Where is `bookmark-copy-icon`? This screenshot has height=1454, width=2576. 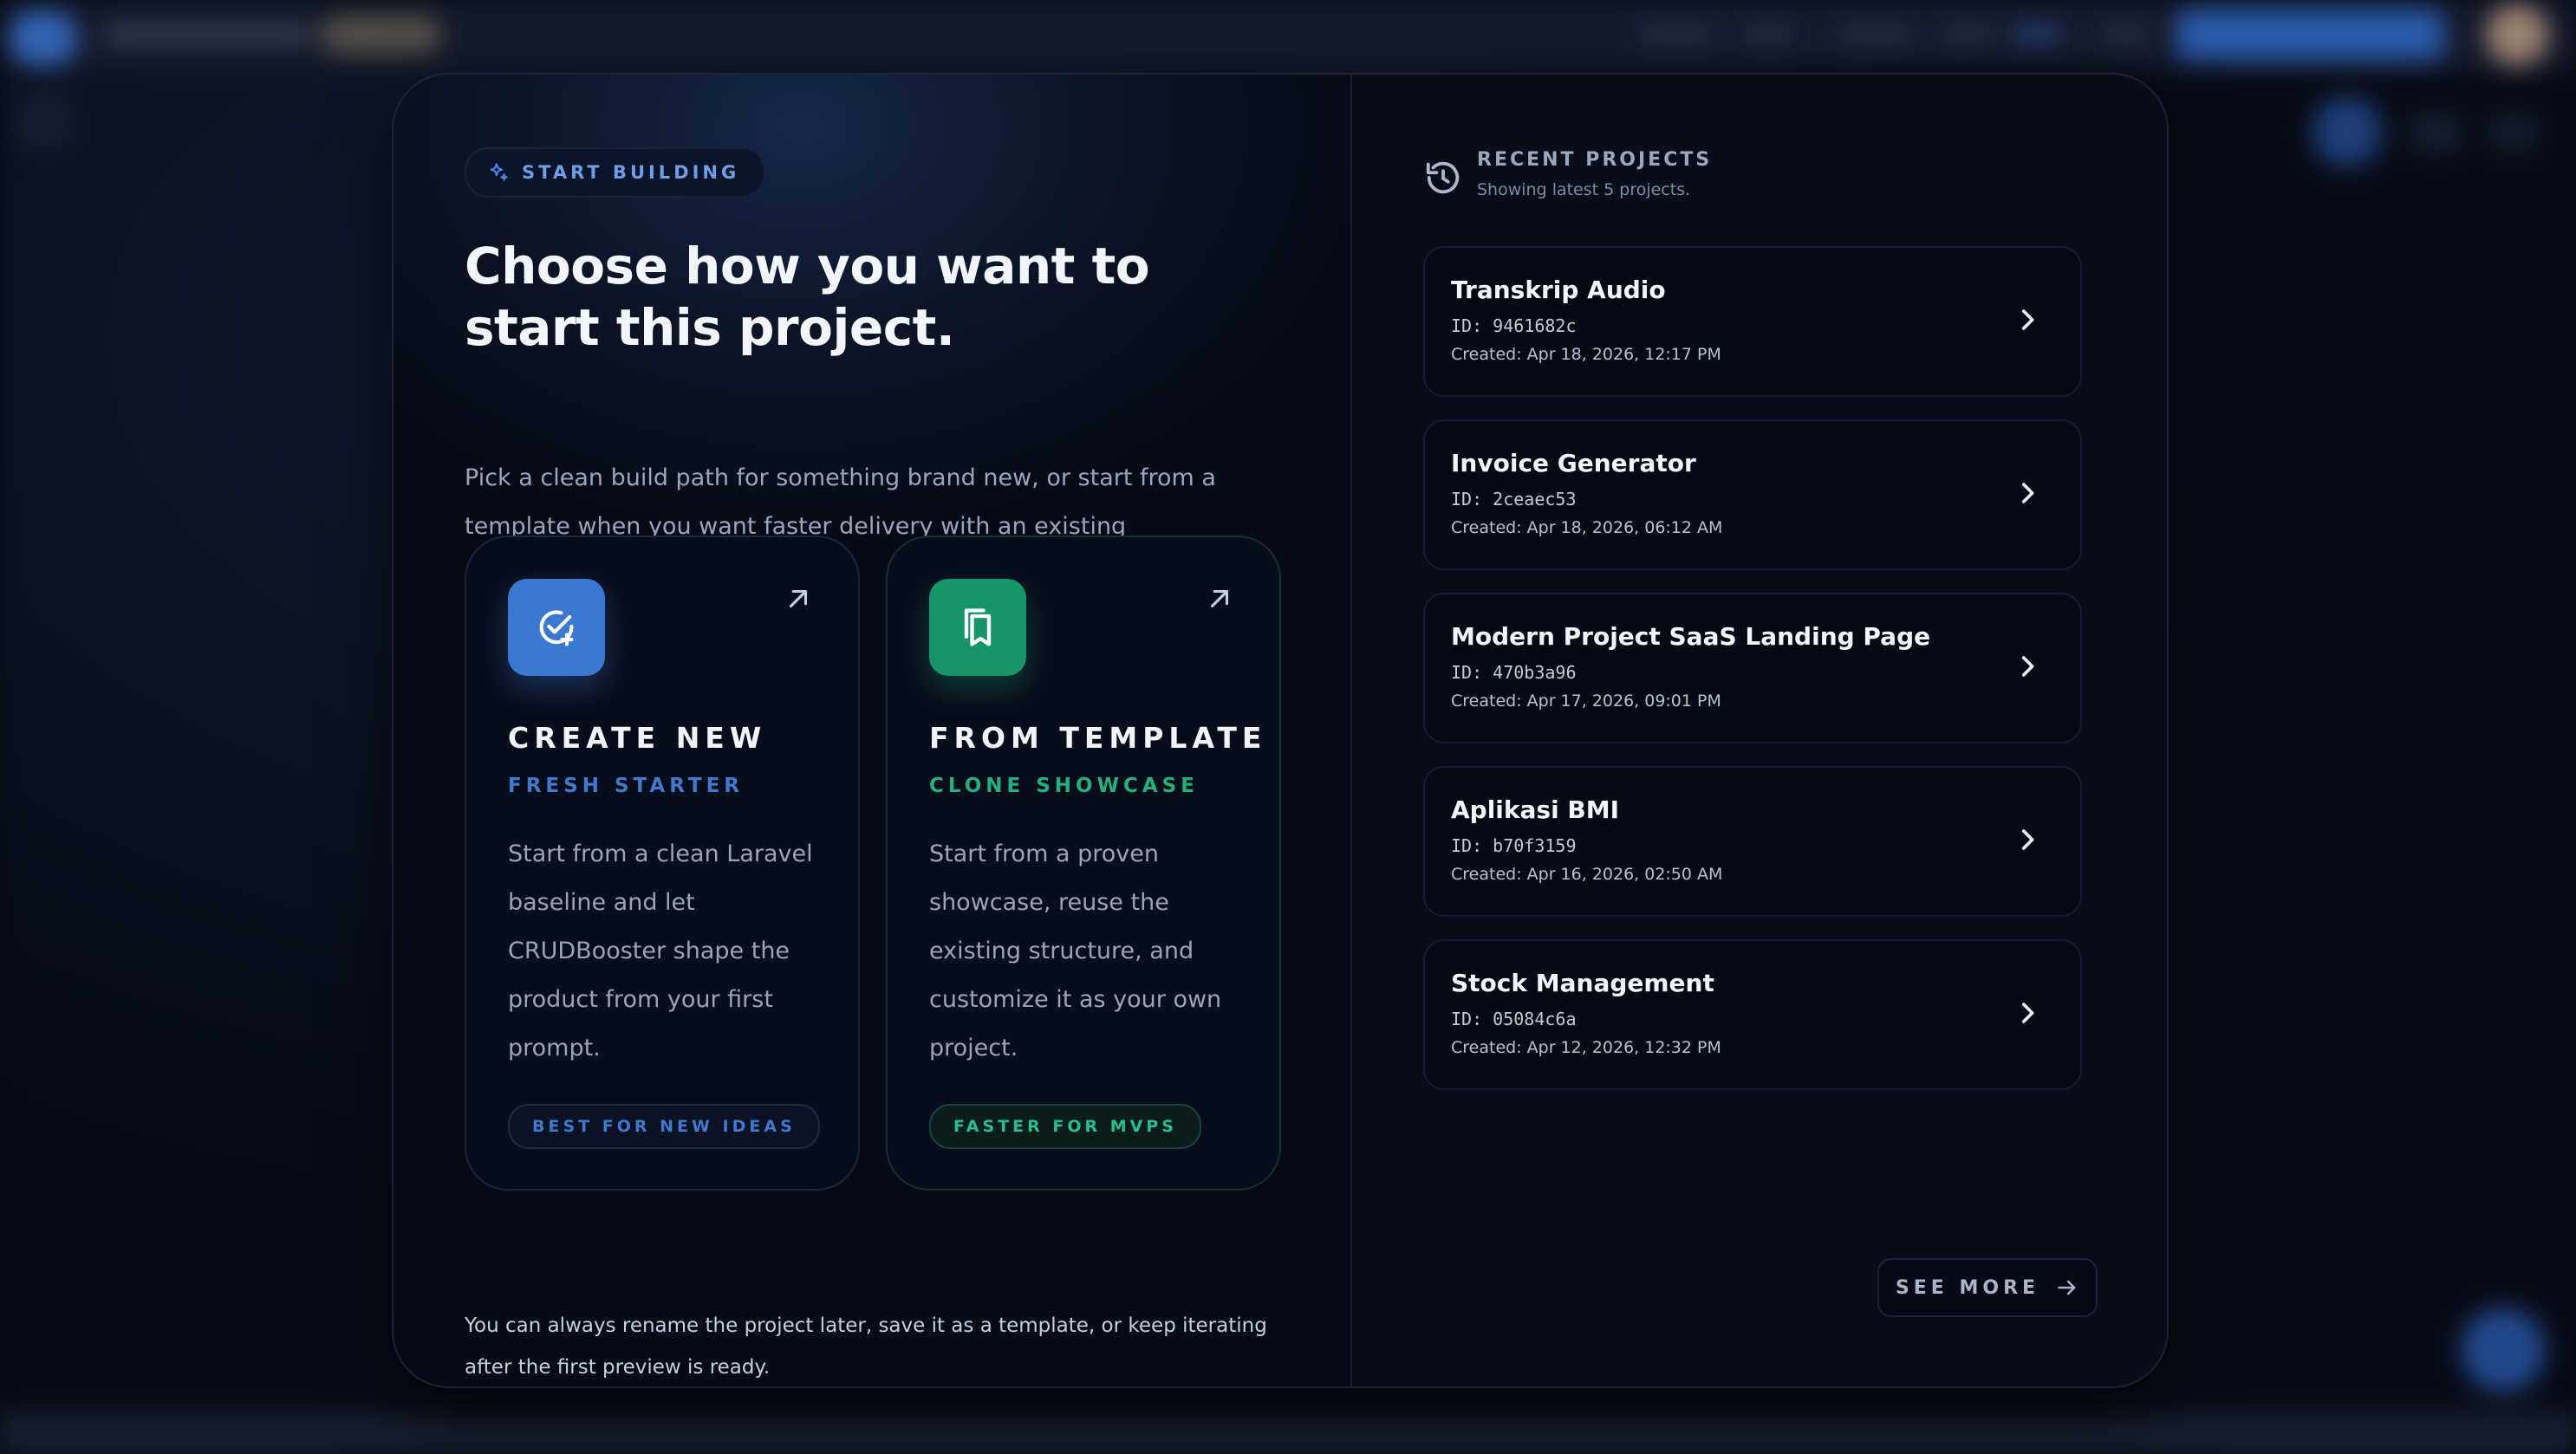
bookmark-copy-icon is located at coordinates (978, 627).